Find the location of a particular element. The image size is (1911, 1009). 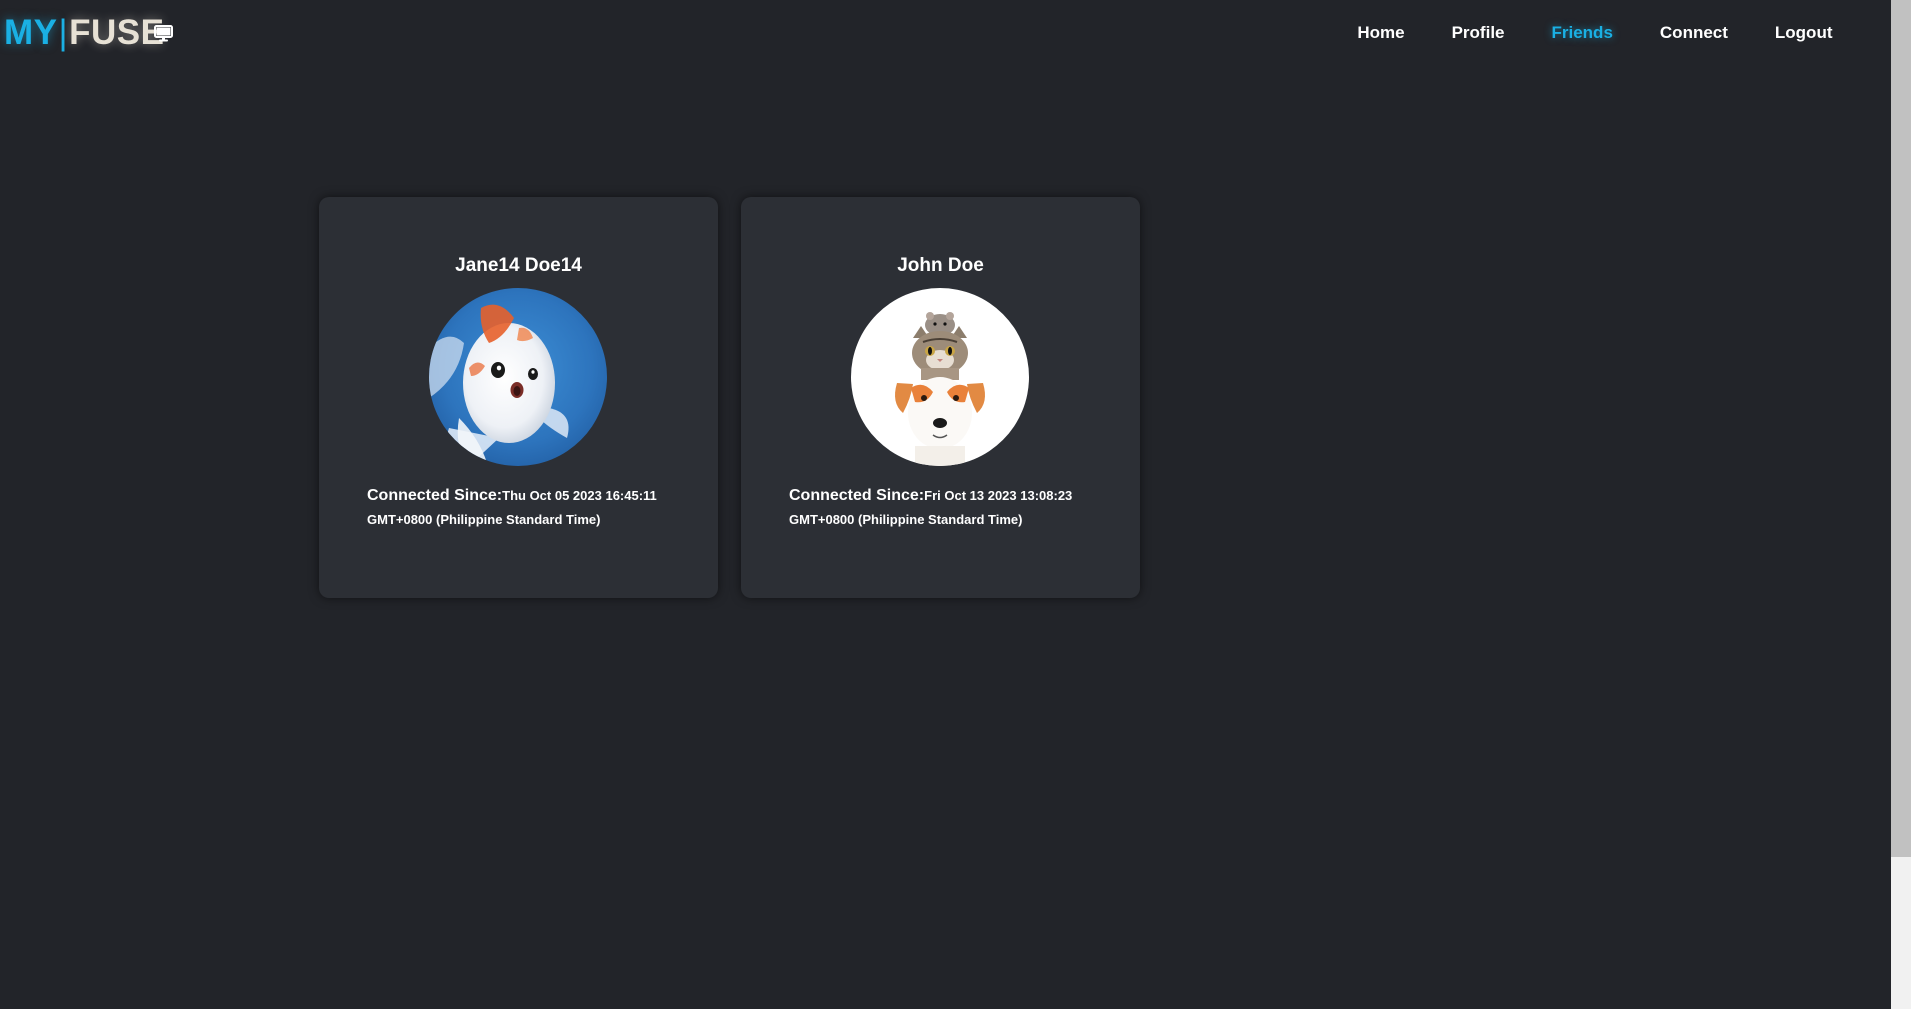

friend-name: Jane14 Doe14 is located at coordinates (518, 265).